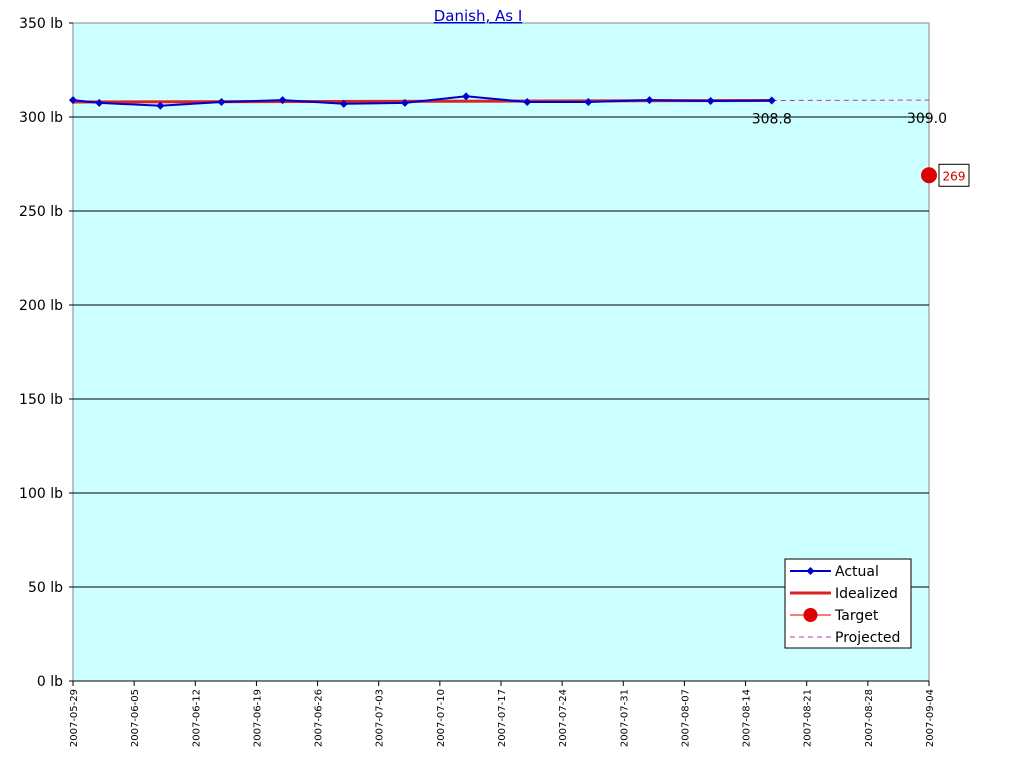 This screenshot has width=1024, height=768. Describe the element at coordinates (563, 718) in the screenshot. I see `x-tick-label: 2007-07-24` at that location.